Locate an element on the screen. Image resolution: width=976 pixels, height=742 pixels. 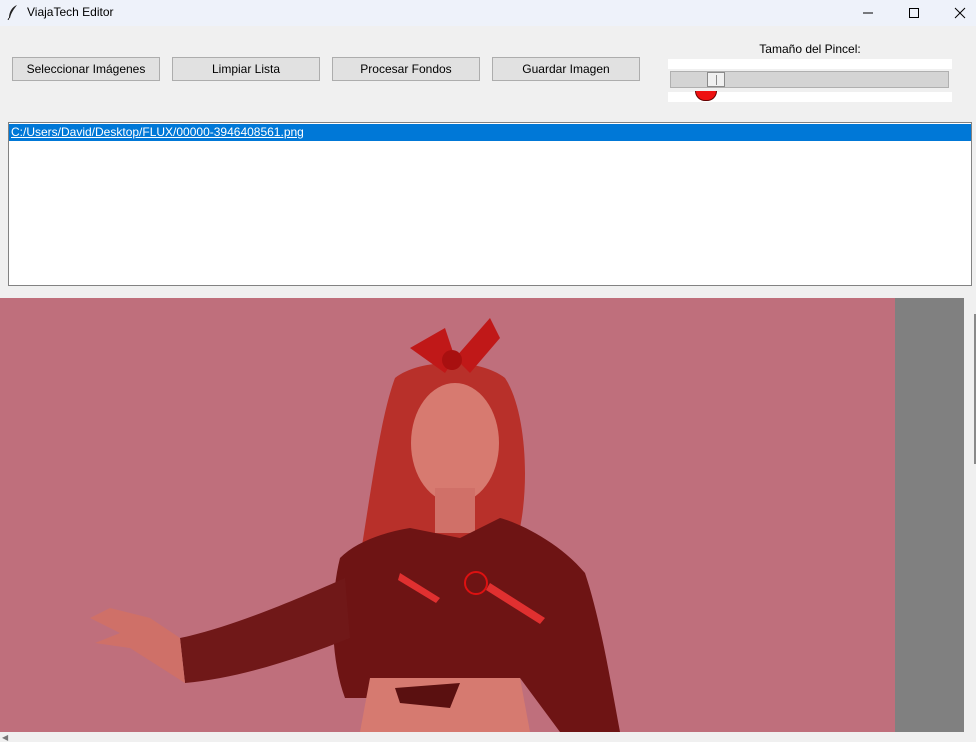
window-title: ViajaTech Editor is located at coordinates (70, 12).